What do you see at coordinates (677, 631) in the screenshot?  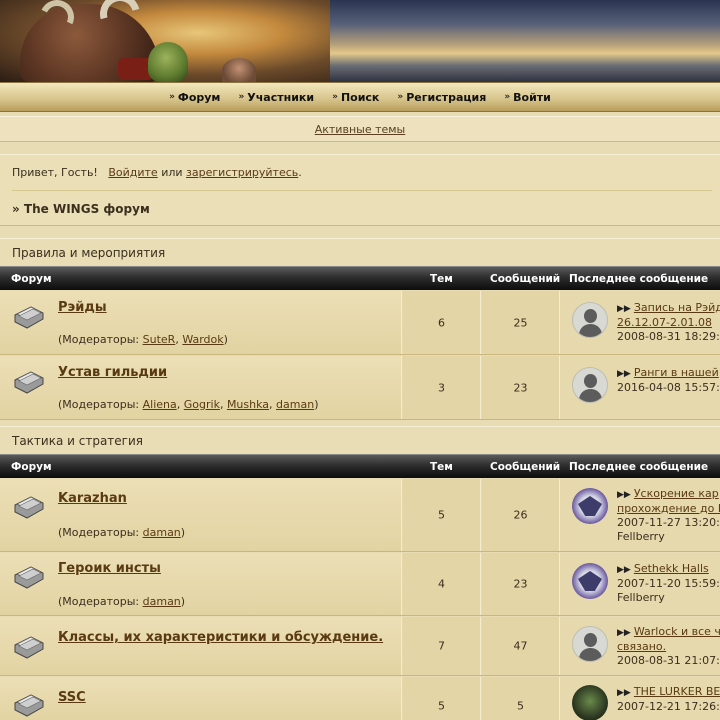 I see `last-post-link: Warlock и все ч` at bounding box center [677, 631].